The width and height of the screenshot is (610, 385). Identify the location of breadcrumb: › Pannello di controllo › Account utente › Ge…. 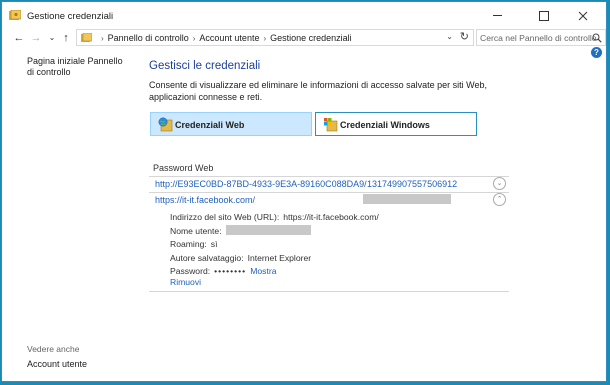
(224, 38).